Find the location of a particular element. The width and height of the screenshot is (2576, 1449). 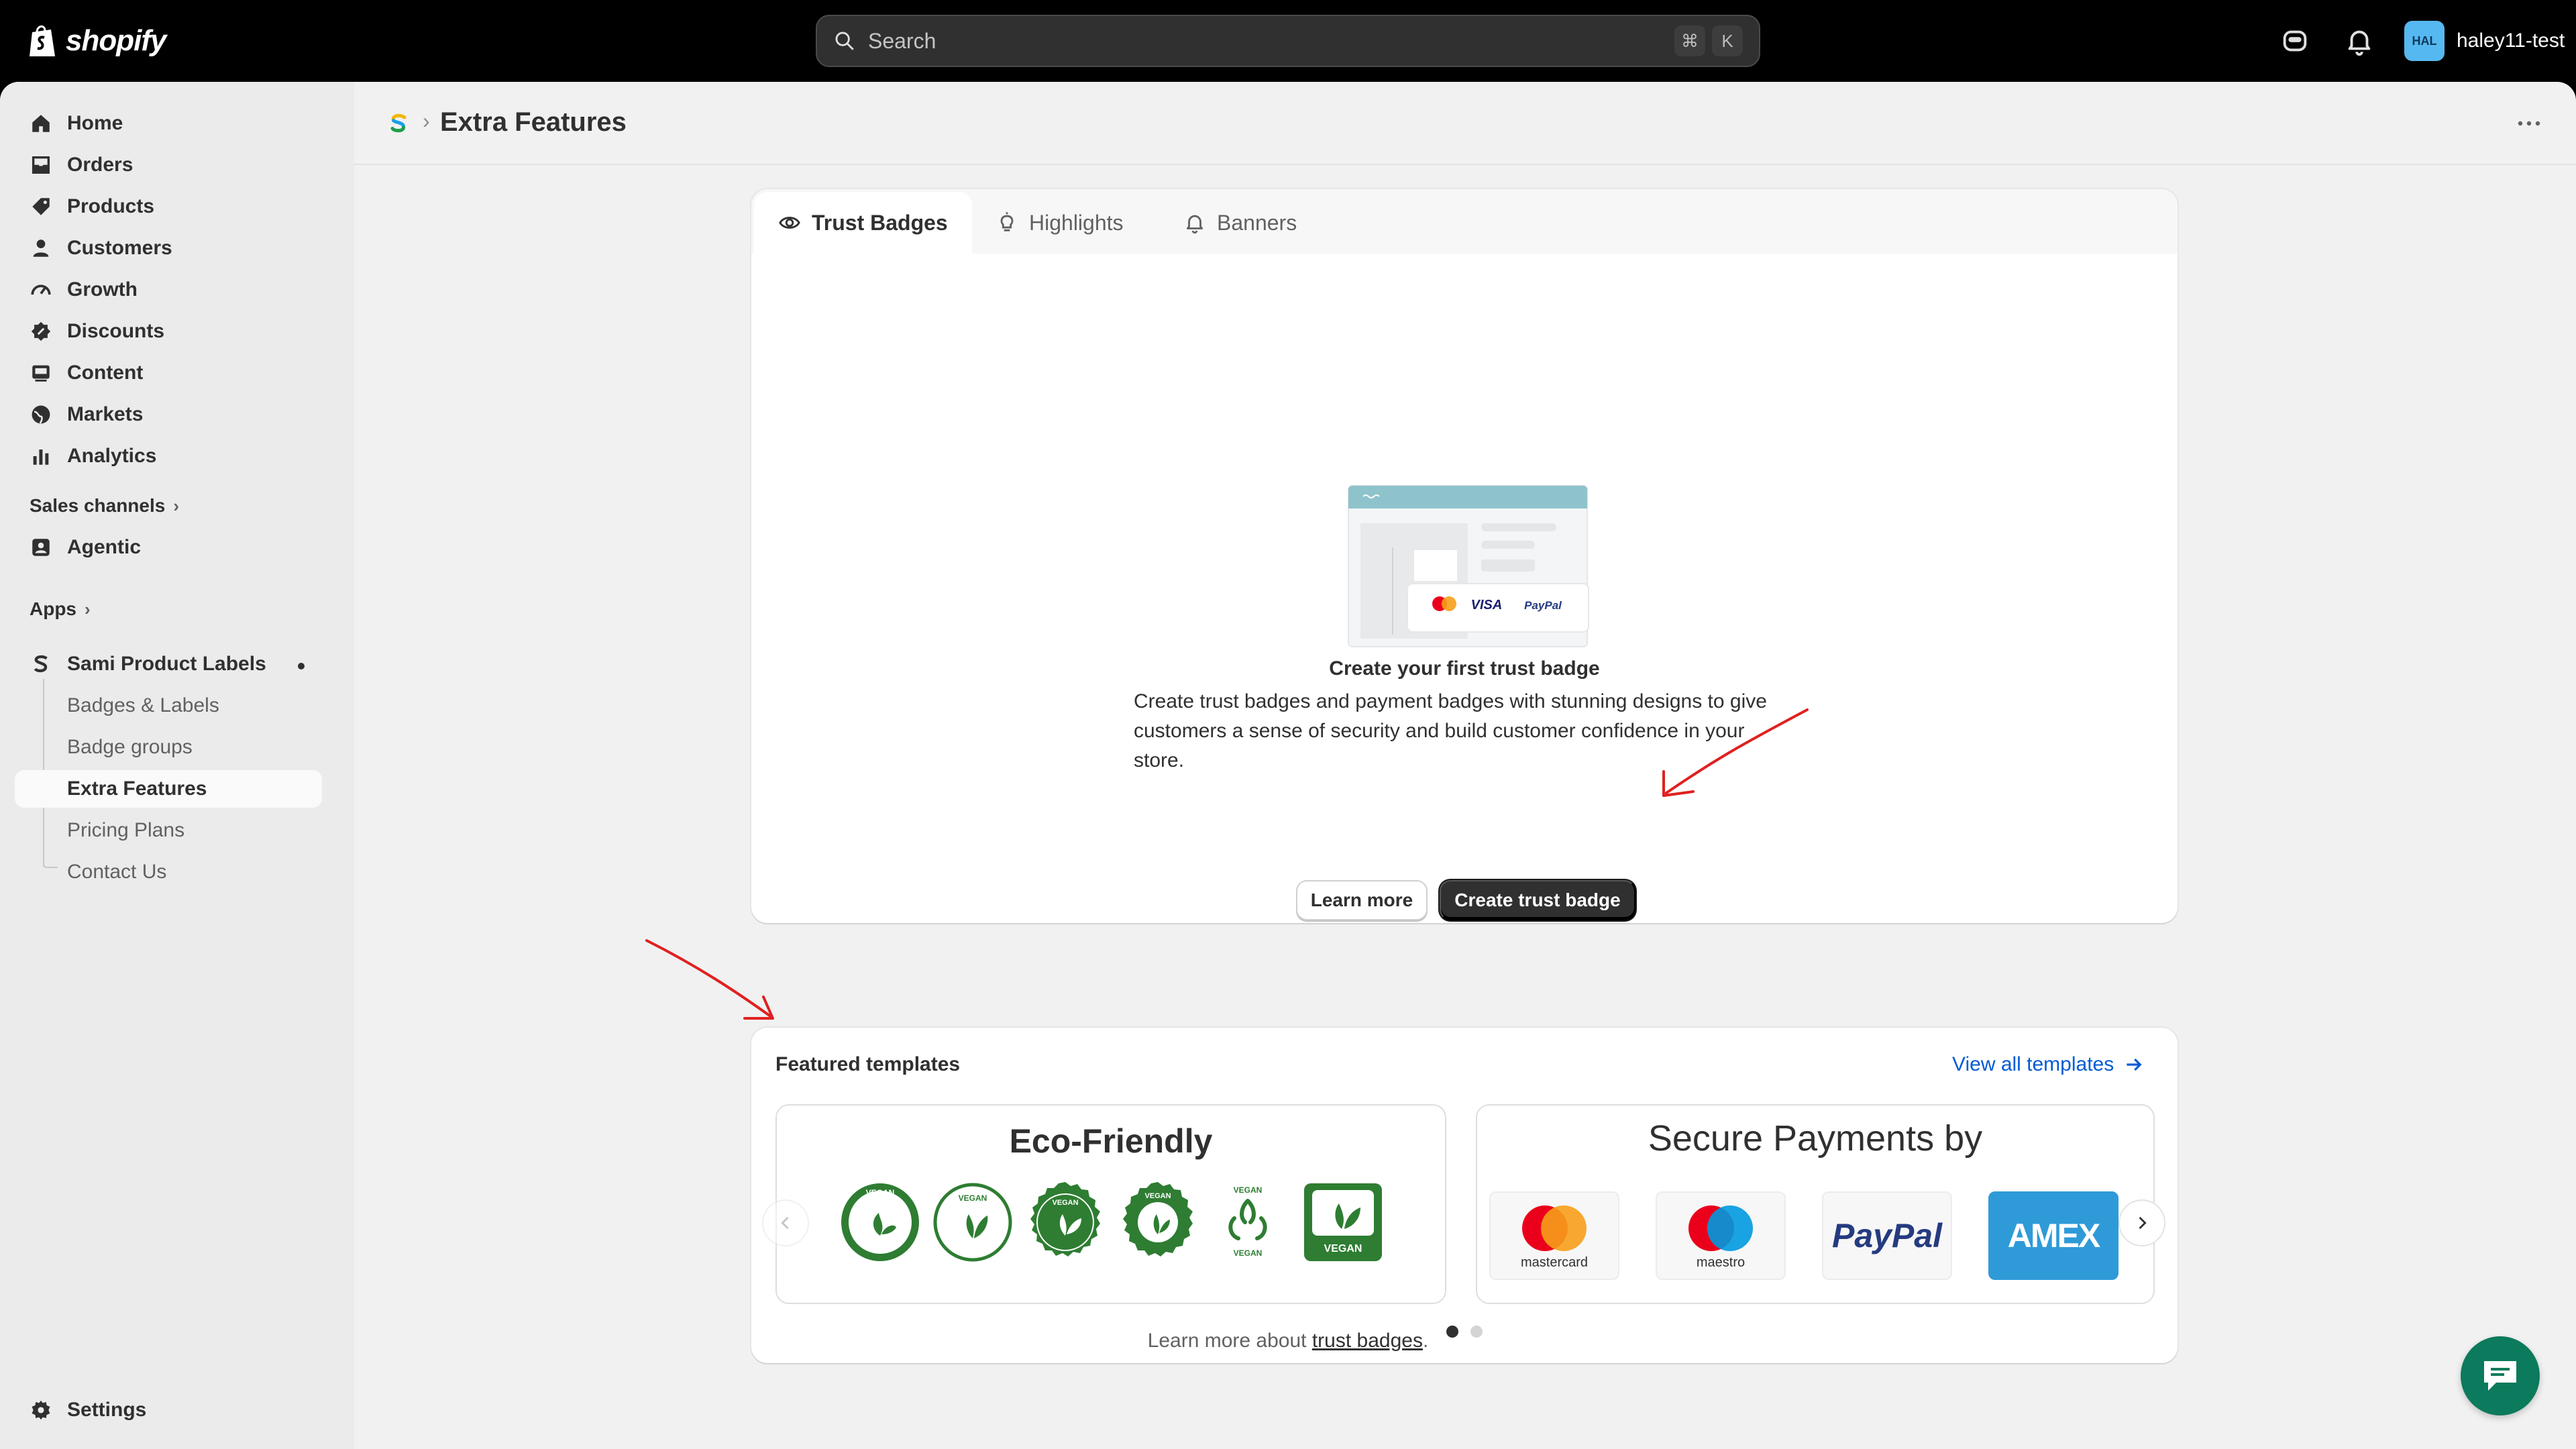

sidebar-item-sami-product-labels: Sami Product Labels is located at coordinates (168, 664).